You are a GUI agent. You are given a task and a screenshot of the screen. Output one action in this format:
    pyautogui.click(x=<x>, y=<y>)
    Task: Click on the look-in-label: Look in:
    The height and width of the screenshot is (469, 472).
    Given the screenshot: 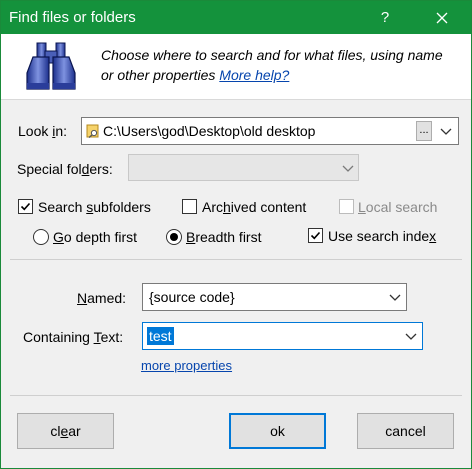 What is the action you would take?
    pyautogui.click(x=43, y=131)
    